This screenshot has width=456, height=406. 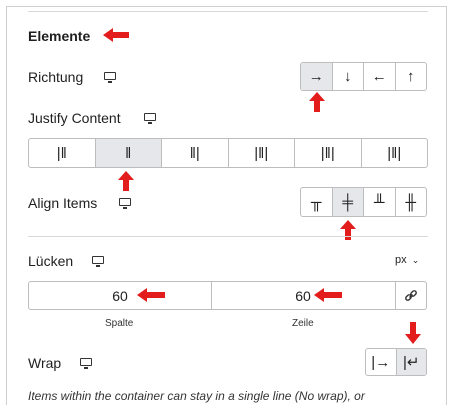 I want to click on justify-start-icon: |‖, so click(x=61, y=153).